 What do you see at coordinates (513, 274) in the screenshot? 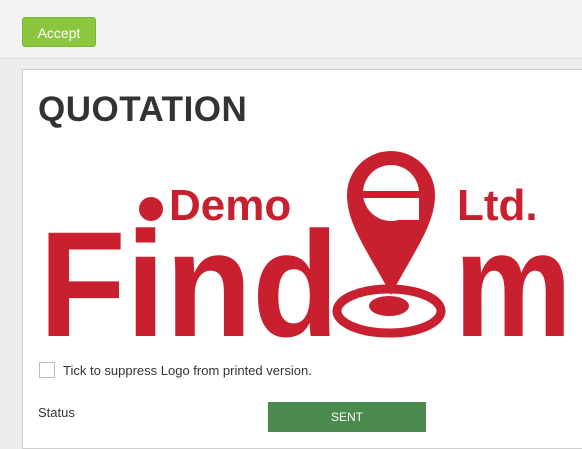
I see `logo-brand-right: m` at bounding box center [513, 274].